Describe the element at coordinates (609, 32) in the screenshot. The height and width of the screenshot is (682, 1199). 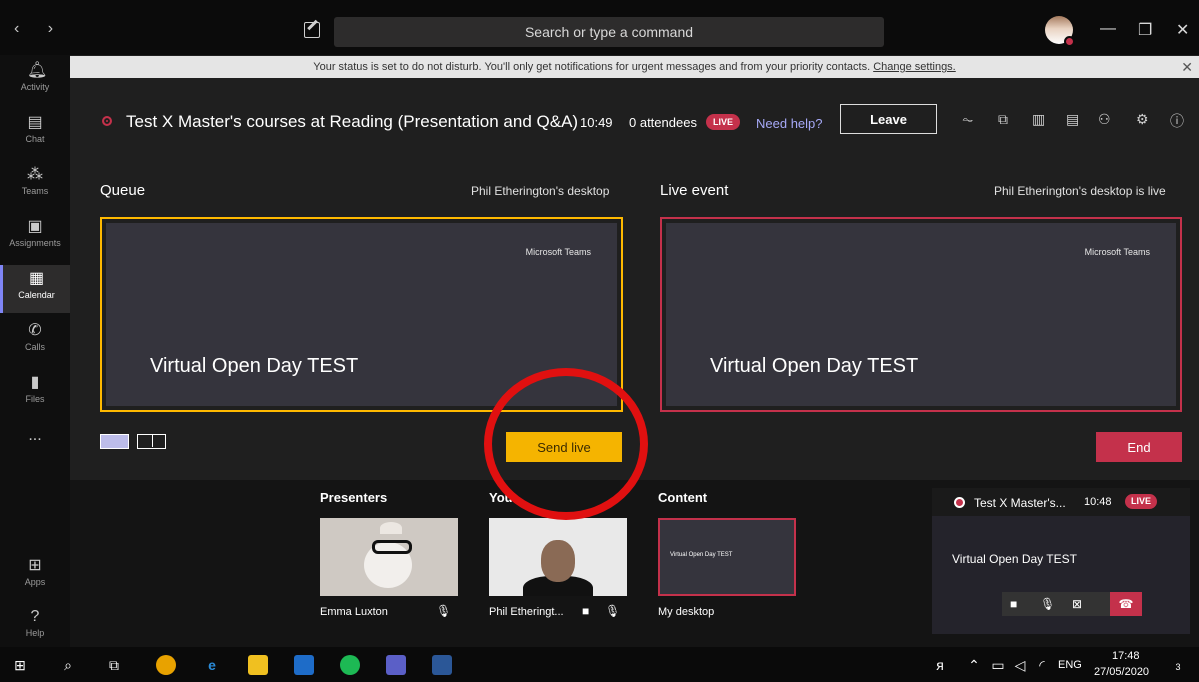
I see `search-input: Search or type a command` at that location.